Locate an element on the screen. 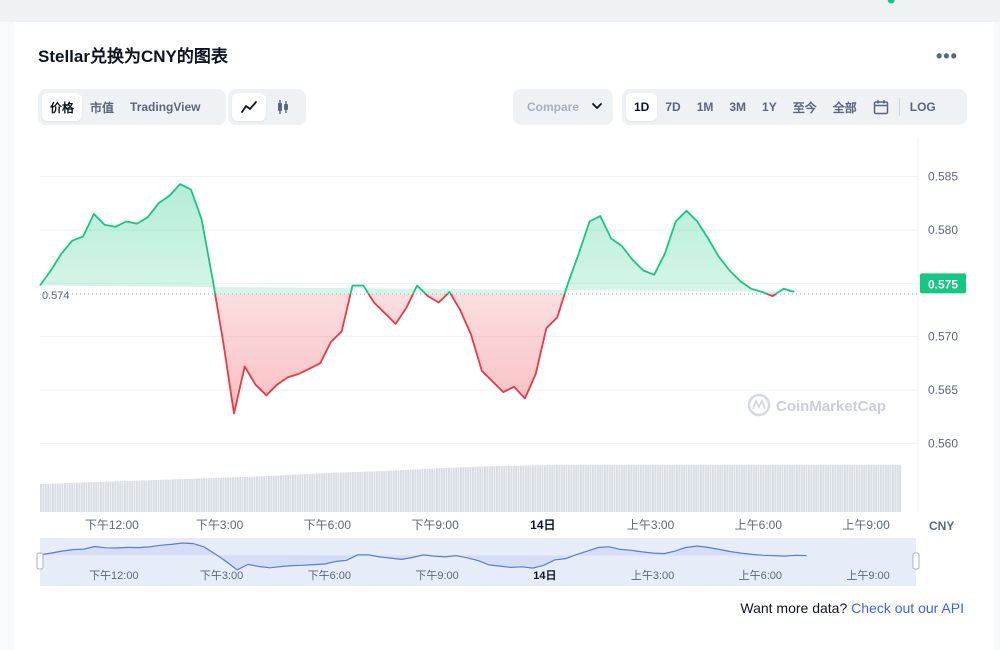 Image resolution: width=1000 pixels, height=650 pixels. api-link: Check out our API is located at coordinates (907, 608).